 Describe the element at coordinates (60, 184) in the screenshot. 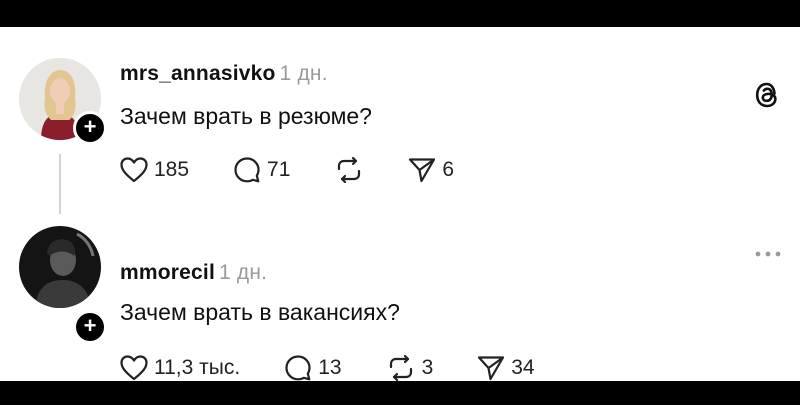

I see `thread-line` at that location.